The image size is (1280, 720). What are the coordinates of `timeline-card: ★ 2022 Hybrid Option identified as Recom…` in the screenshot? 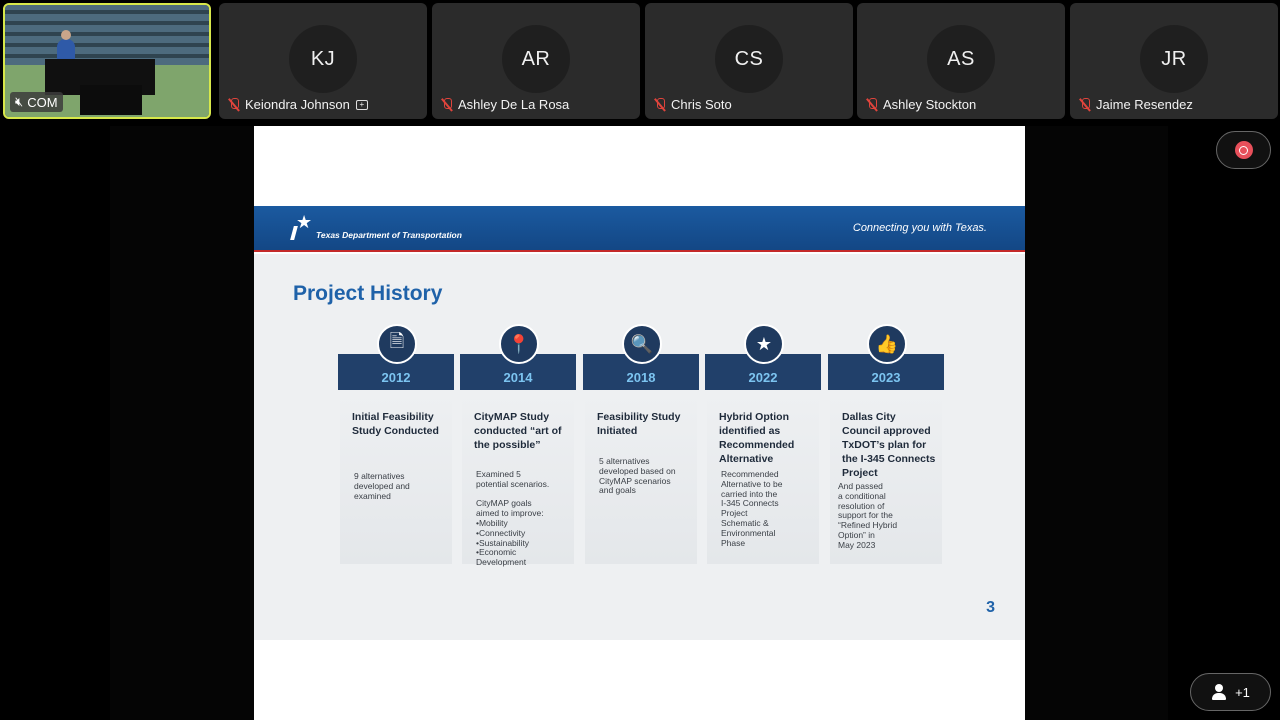 It's located at (763, 444).